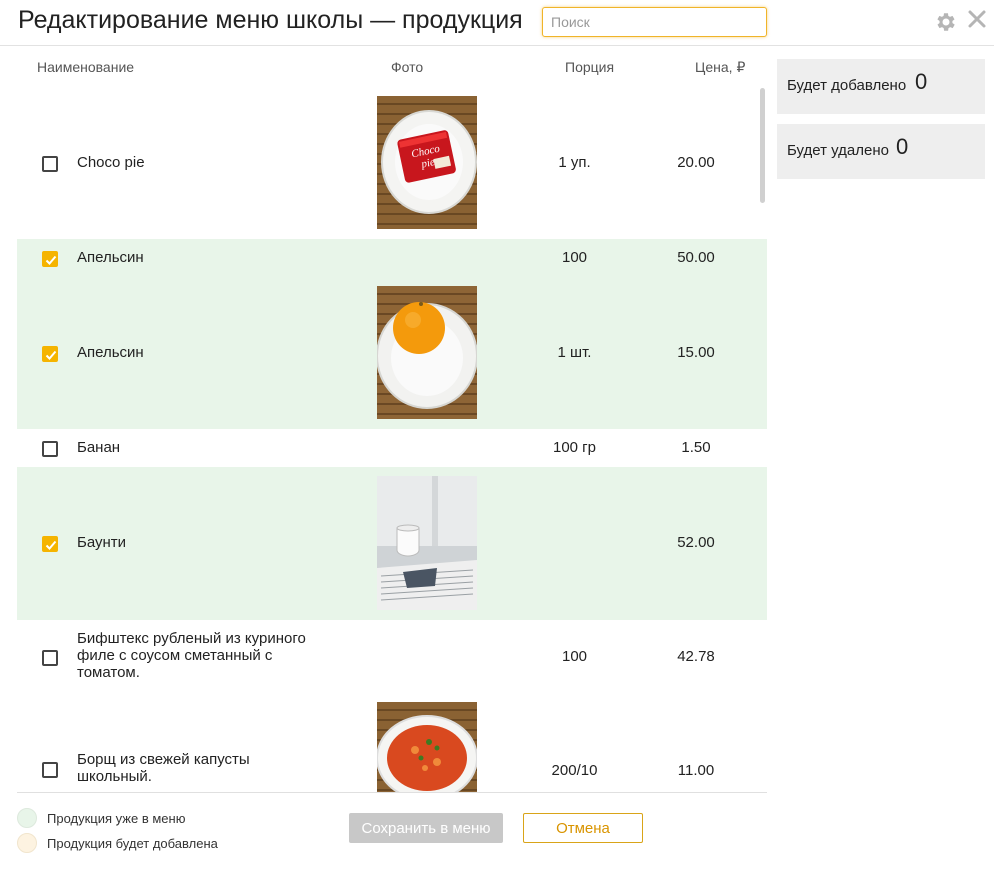 This screenshot has width=994, height=871. Describe the element at coordinates (696, 162) in the screenshot. I see `product-price: 20.00` at that location.